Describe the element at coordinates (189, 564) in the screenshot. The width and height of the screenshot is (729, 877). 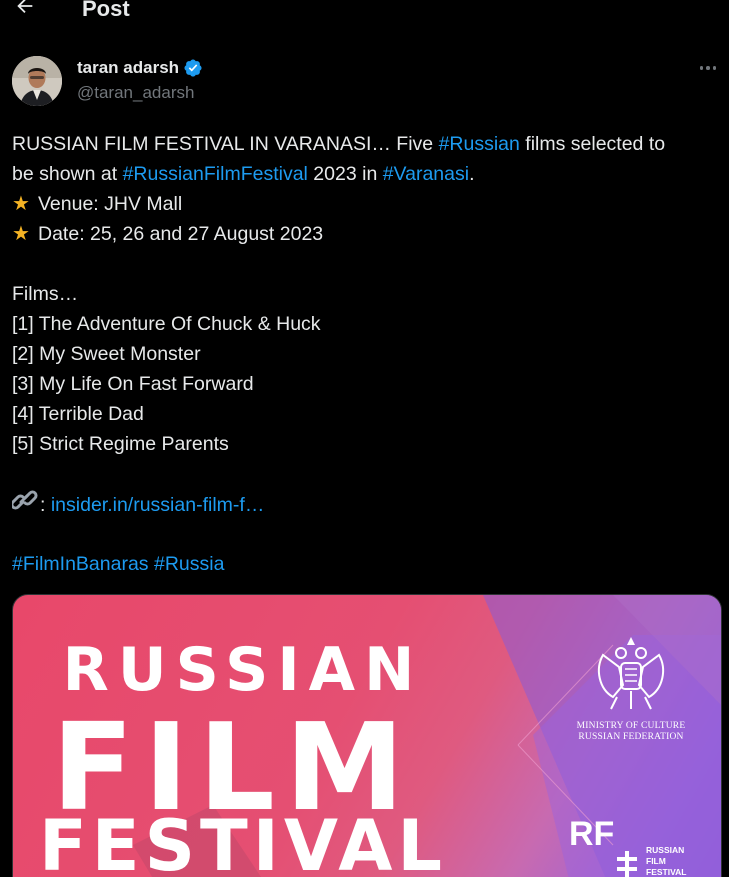
I see `hashtag-russia: #Russia` at that location.